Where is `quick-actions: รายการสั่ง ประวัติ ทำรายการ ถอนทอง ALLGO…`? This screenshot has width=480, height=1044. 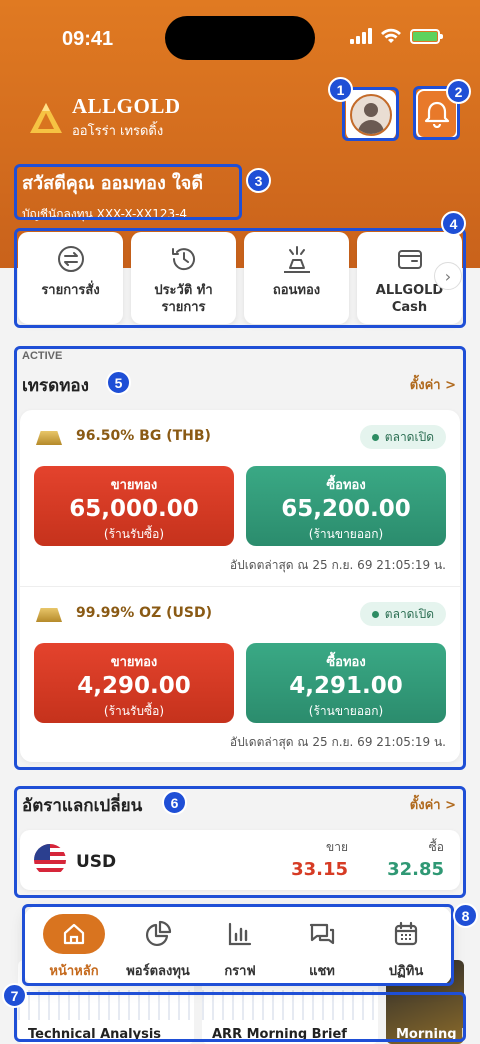
quick-actions: รายการสั่ง ประวัติ ทำรายการ ถอนทอง ALLGO… is located at coordinates (240, 278).